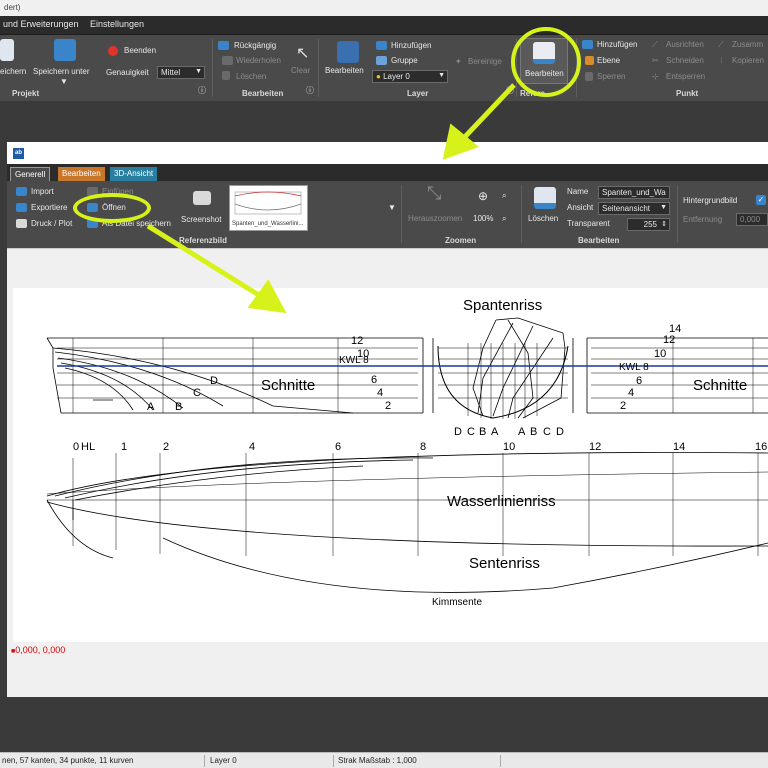 The width and height of the screenshot is (768, 768). I want to click on arrow-to-drawing, so click(205, 261).